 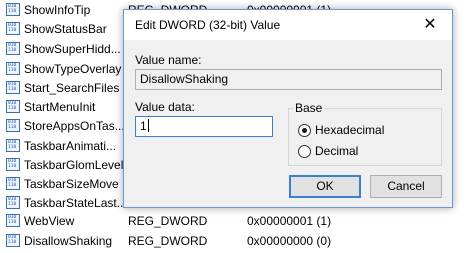 I want to click on value-name-text: DisallowShaking, so click(x=184, y=79).